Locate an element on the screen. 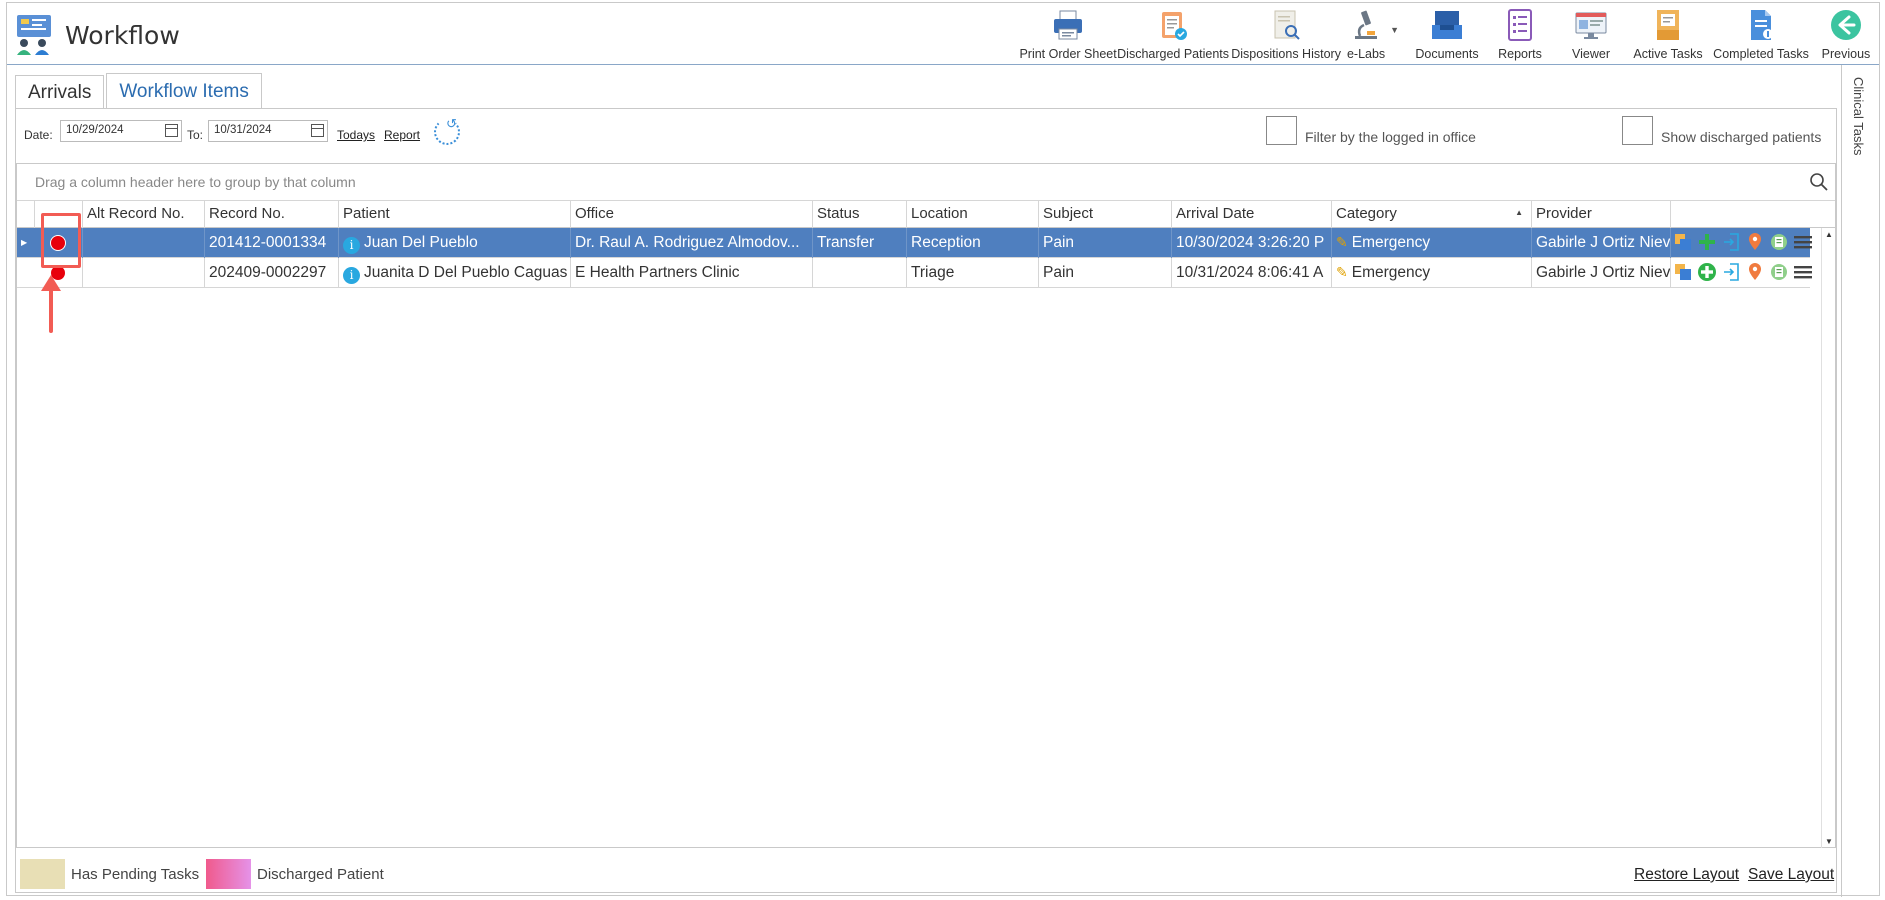 This screenshot has height=900, width=1885. patient-cell: i Juan Del Pueblo is located at coordinates (455, 243).